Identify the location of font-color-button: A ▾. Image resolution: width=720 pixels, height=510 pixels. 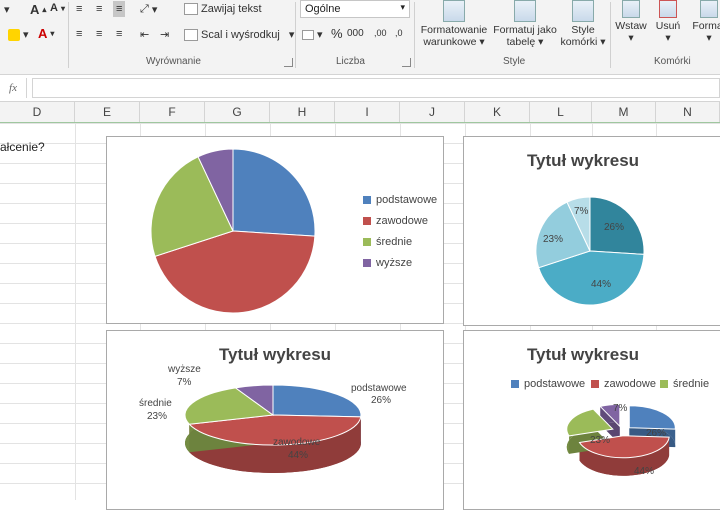
(46, 33).